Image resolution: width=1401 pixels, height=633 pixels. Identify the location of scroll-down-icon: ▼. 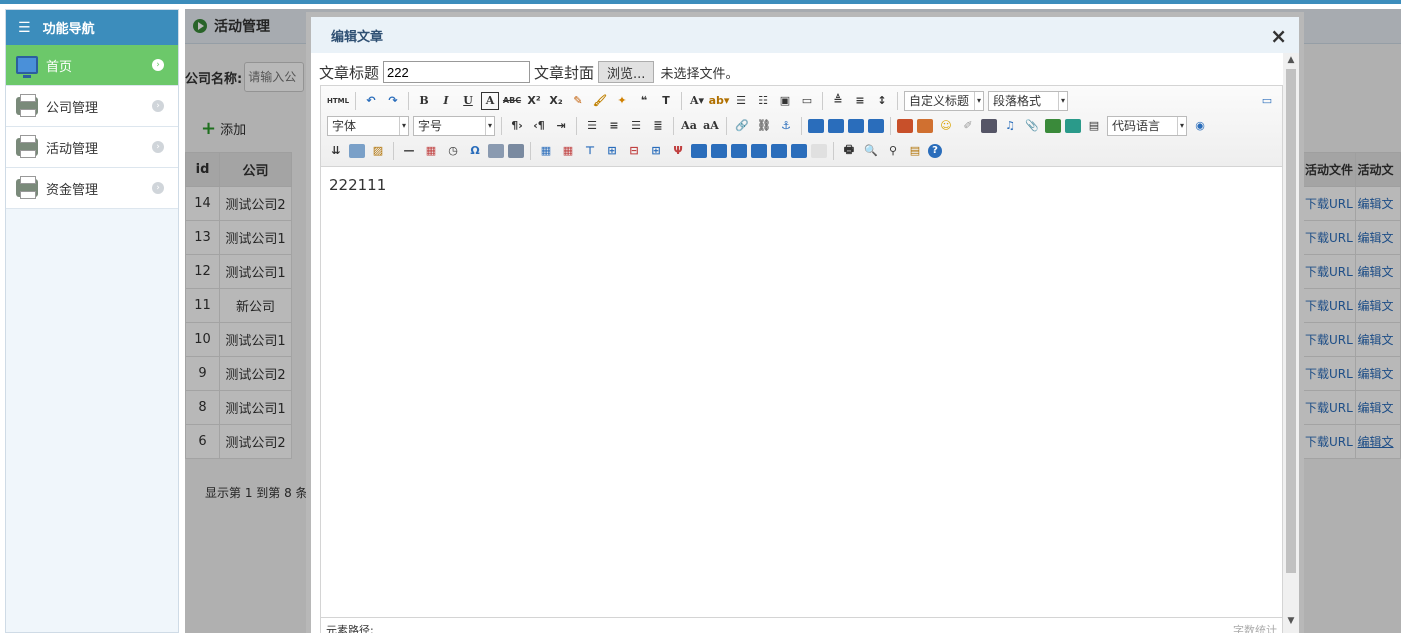
(1291, 623).